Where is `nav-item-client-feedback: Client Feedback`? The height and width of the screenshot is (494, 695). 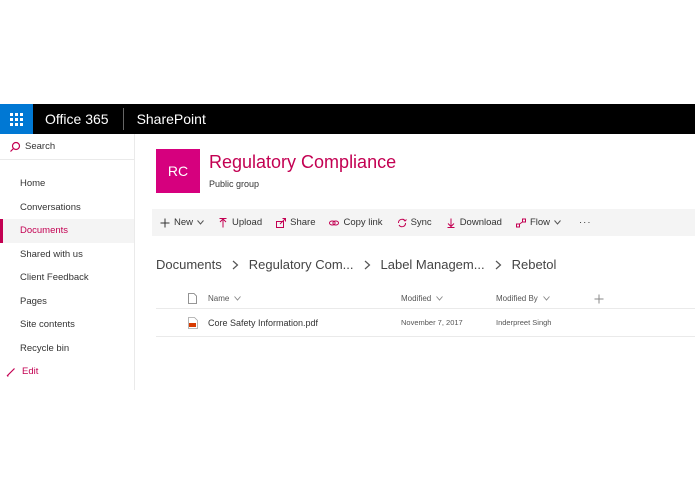 nav-item-client-feedback: Client Feedback is located at coordinates (67, 278).